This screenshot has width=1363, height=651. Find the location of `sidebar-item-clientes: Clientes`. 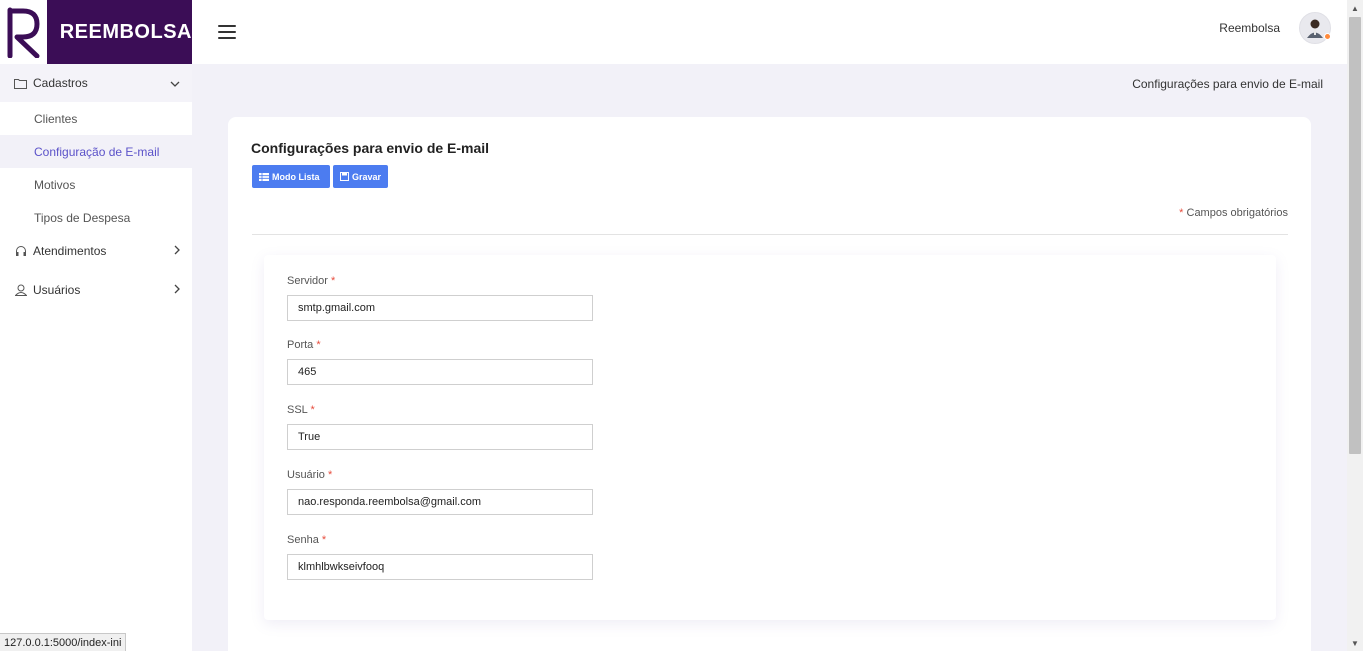

sidebar-item-clientes: Clientes is located at coordinates (96, 118).